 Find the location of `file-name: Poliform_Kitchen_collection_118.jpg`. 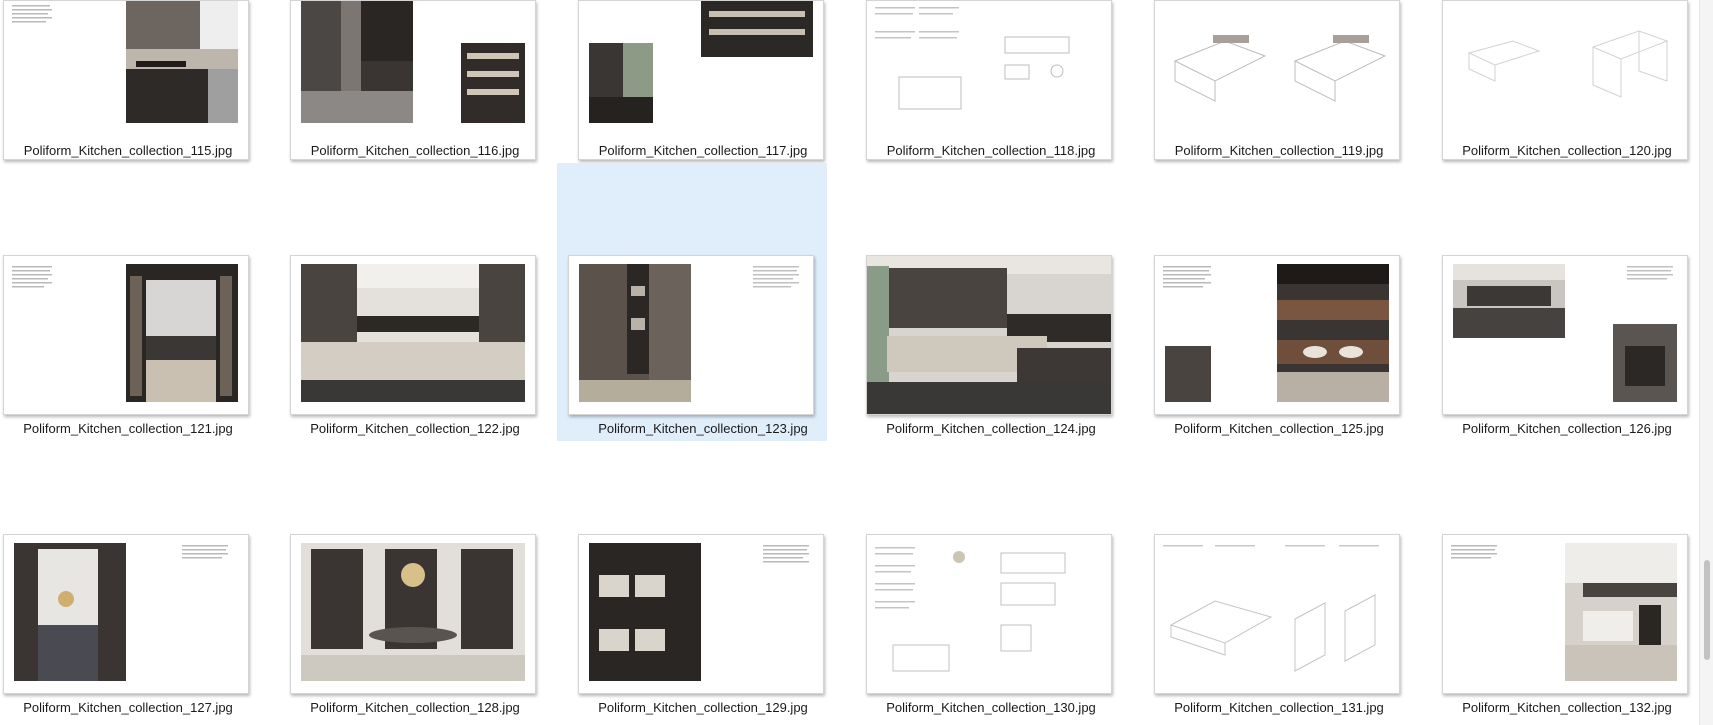

file-name: Poliform_Kitchen_collection_118.jpg is located at coordinates (991, 150).